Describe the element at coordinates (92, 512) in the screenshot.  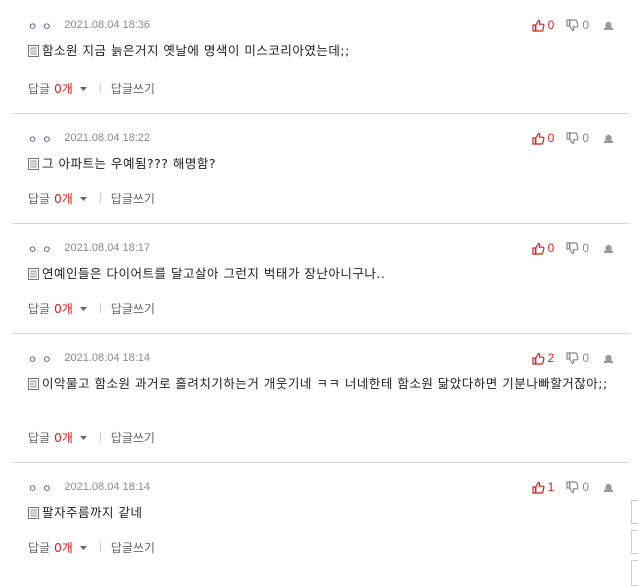
I see `comment-text: 팔자주름까지 같네` at that location.